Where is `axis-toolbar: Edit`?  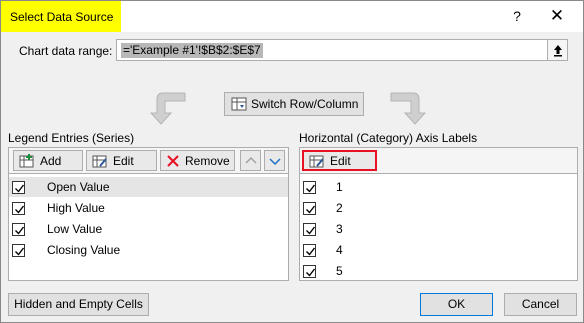 axis-toolbar: Edit is located at coordinates (438, 161).